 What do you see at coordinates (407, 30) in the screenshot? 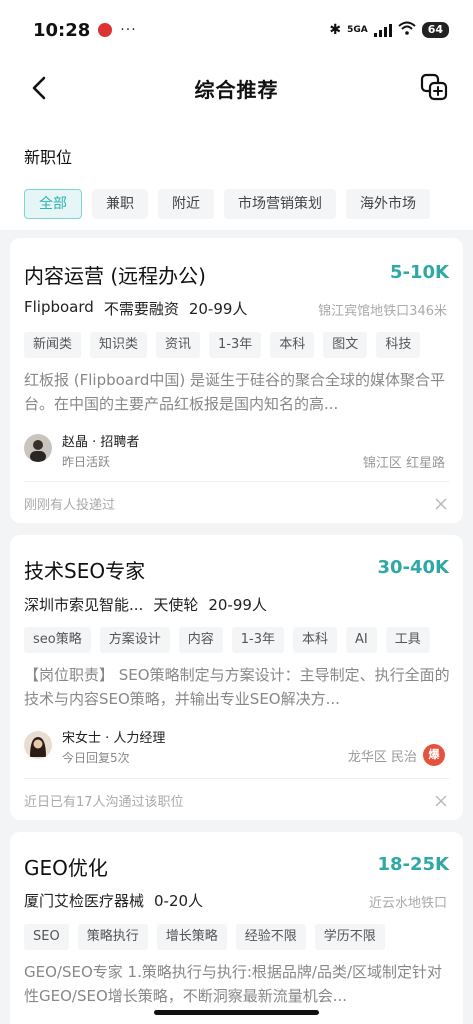
I see `wifi-icon` at bounding box center [407, 30].